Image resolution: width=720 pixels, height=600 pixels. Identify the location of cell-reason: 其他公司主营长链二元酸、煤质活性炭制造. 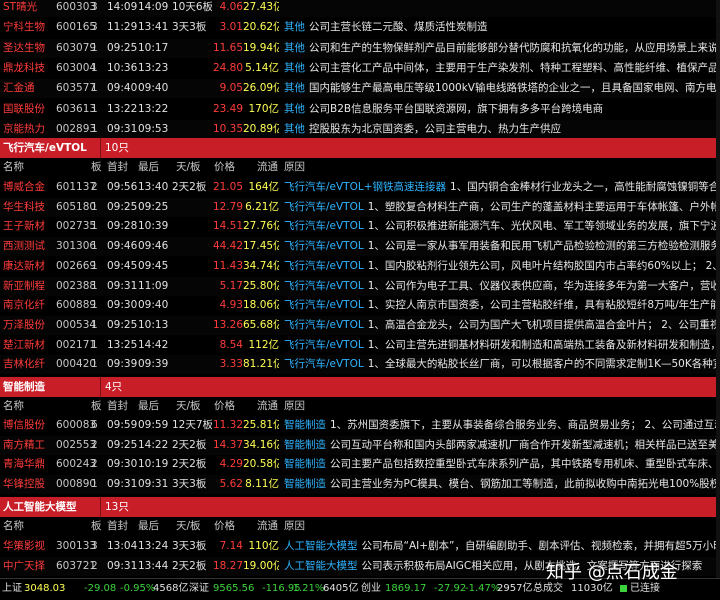
(502, 27).